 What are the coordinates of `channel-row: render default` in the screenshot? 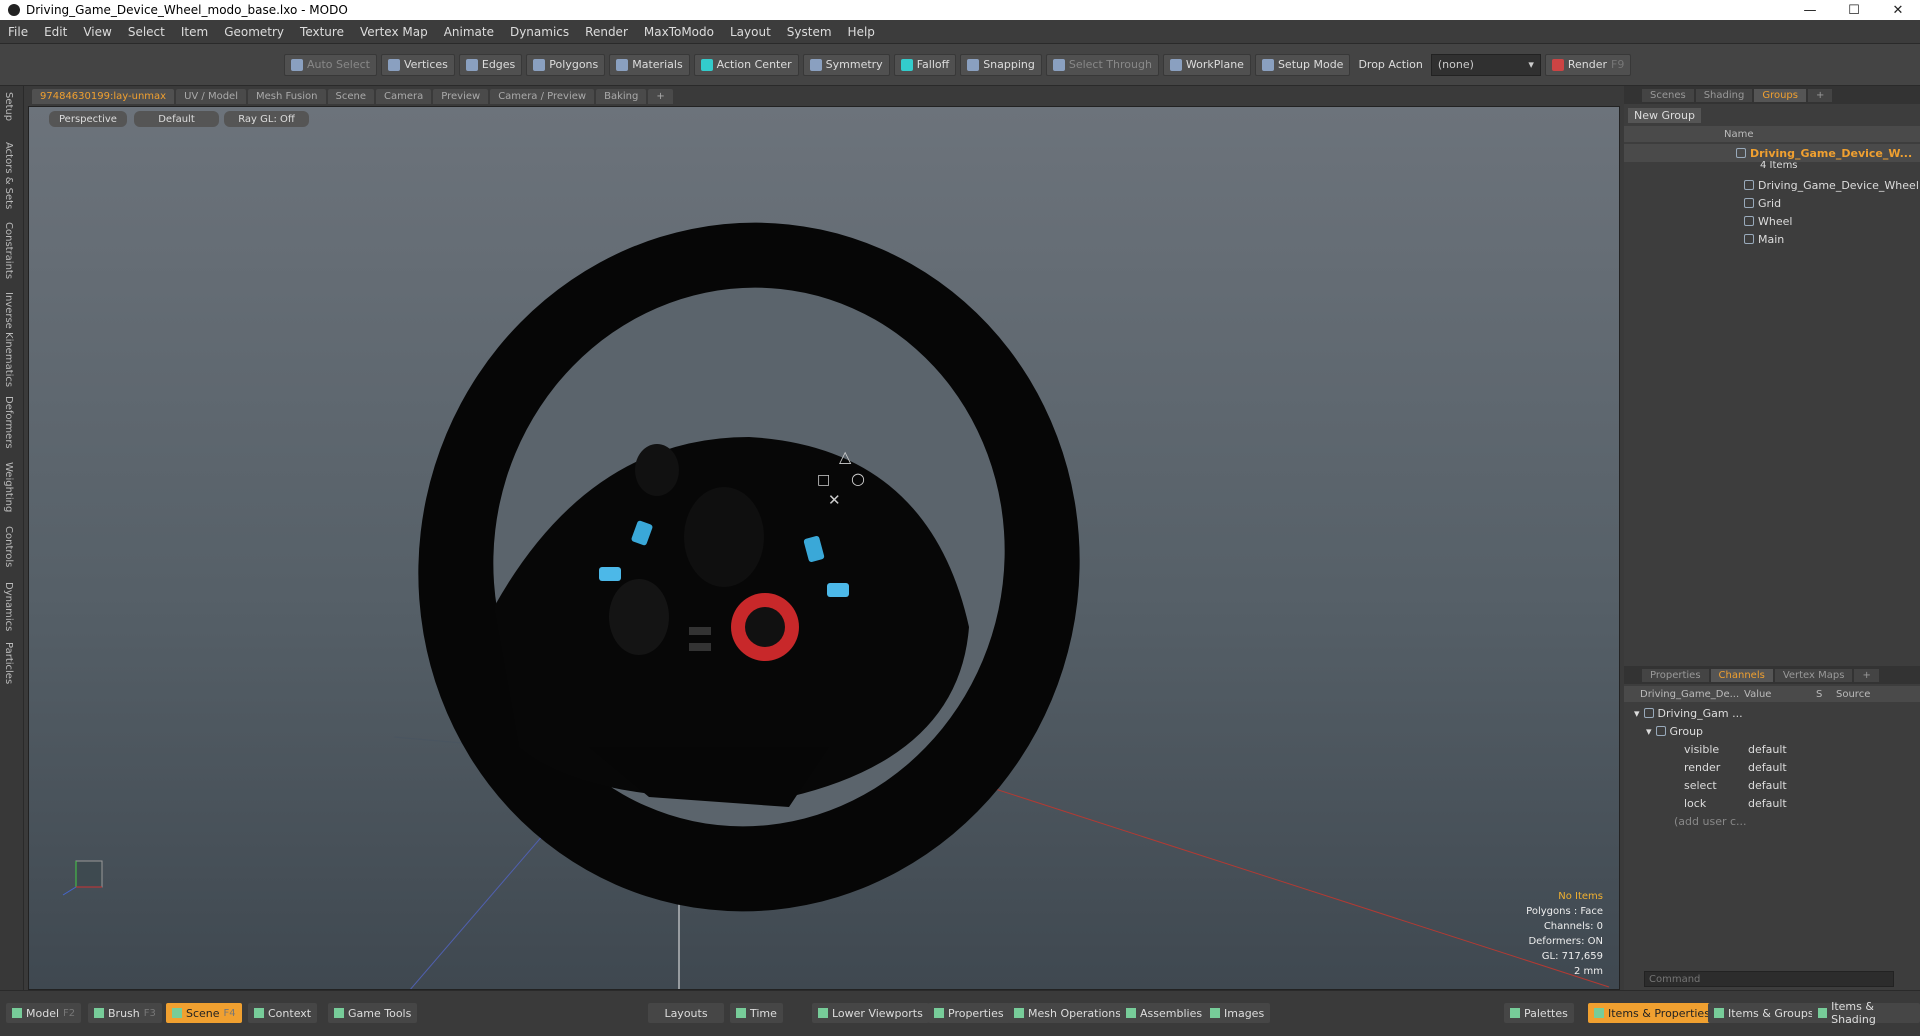 It's located at (1772, 767).